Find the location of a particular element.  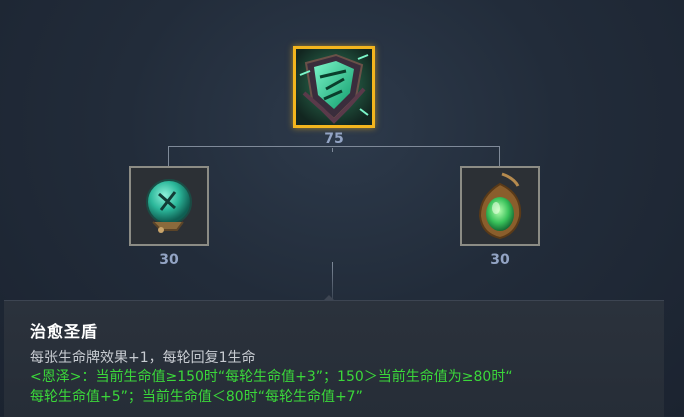

component-slot-left is located at coordinates (169, 206).